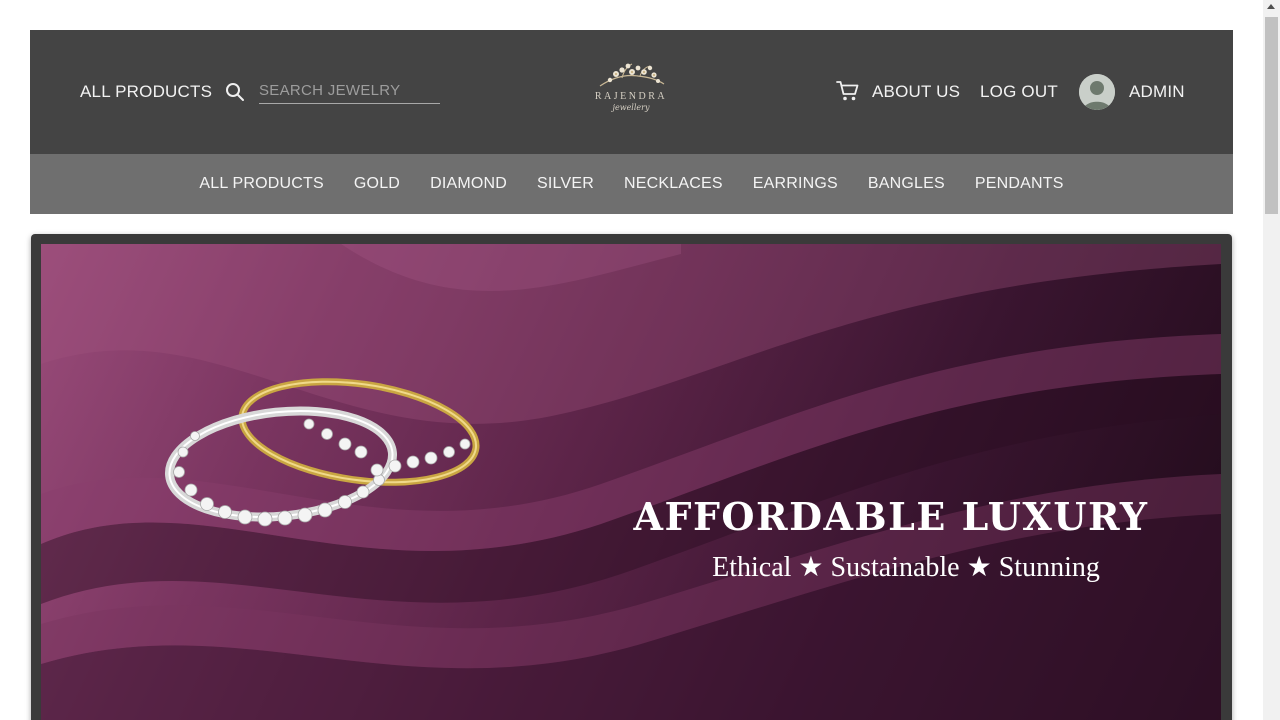 This screenshot has height=720, width=1280. What do you see at coordinates (322, 452) in the screenshot?
I see `diamond-rings-image` at bounding box center [322, 452].